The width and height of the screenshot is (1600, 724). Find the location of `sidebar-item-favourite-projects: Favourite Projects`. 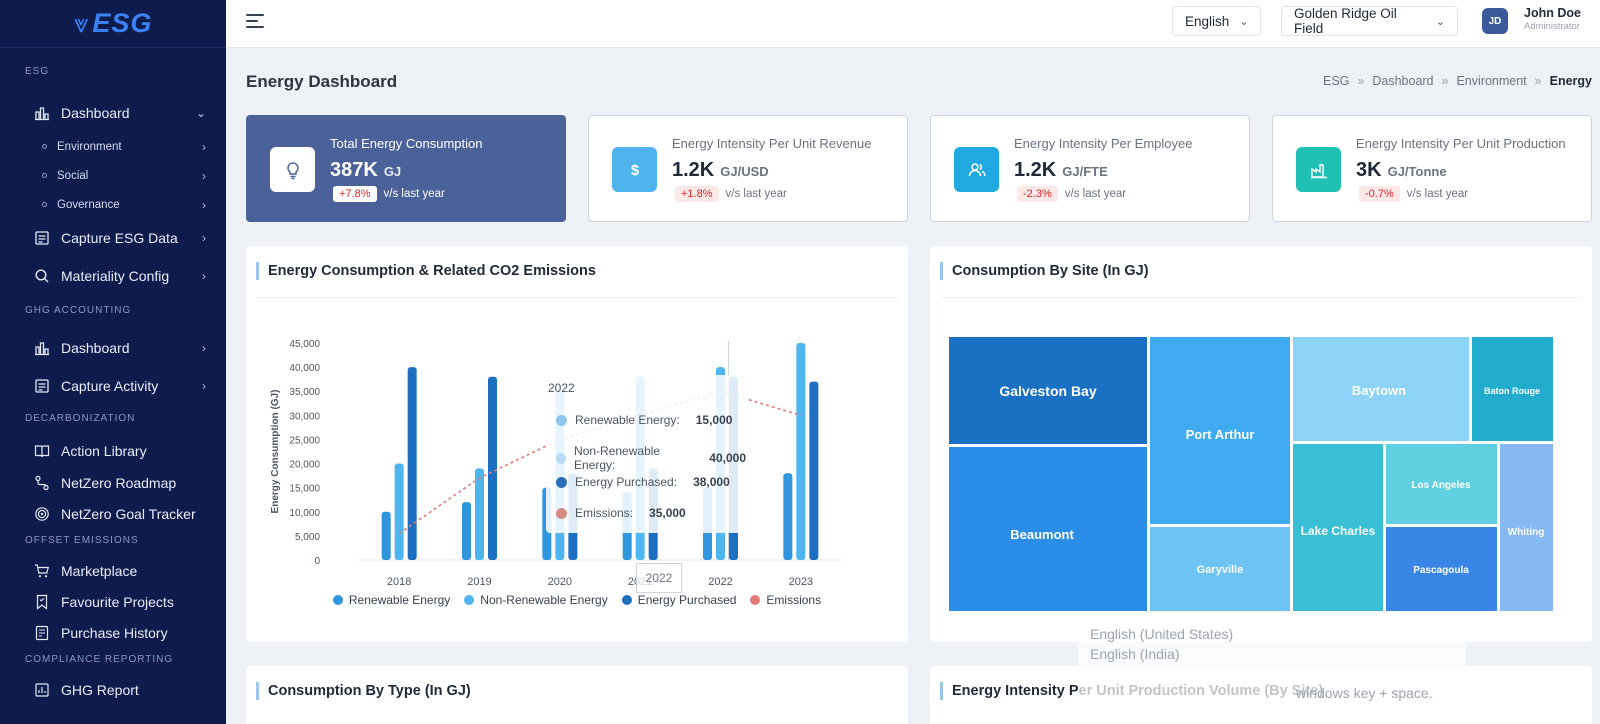

sidebar-item-favourite-projects: Favourite Projects is located at coordinates (113, 601).